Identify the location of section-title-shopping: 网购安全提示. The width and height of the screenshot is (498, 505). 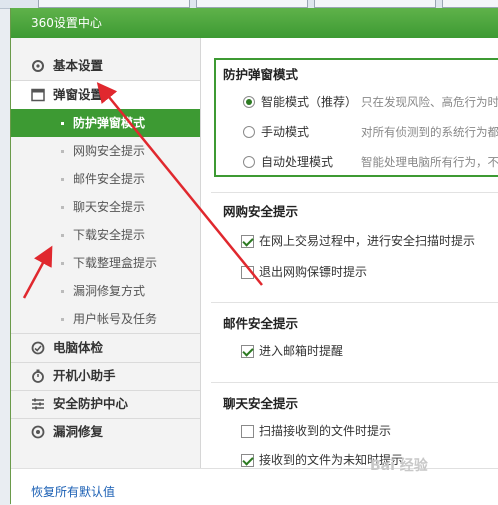
(261, 211).